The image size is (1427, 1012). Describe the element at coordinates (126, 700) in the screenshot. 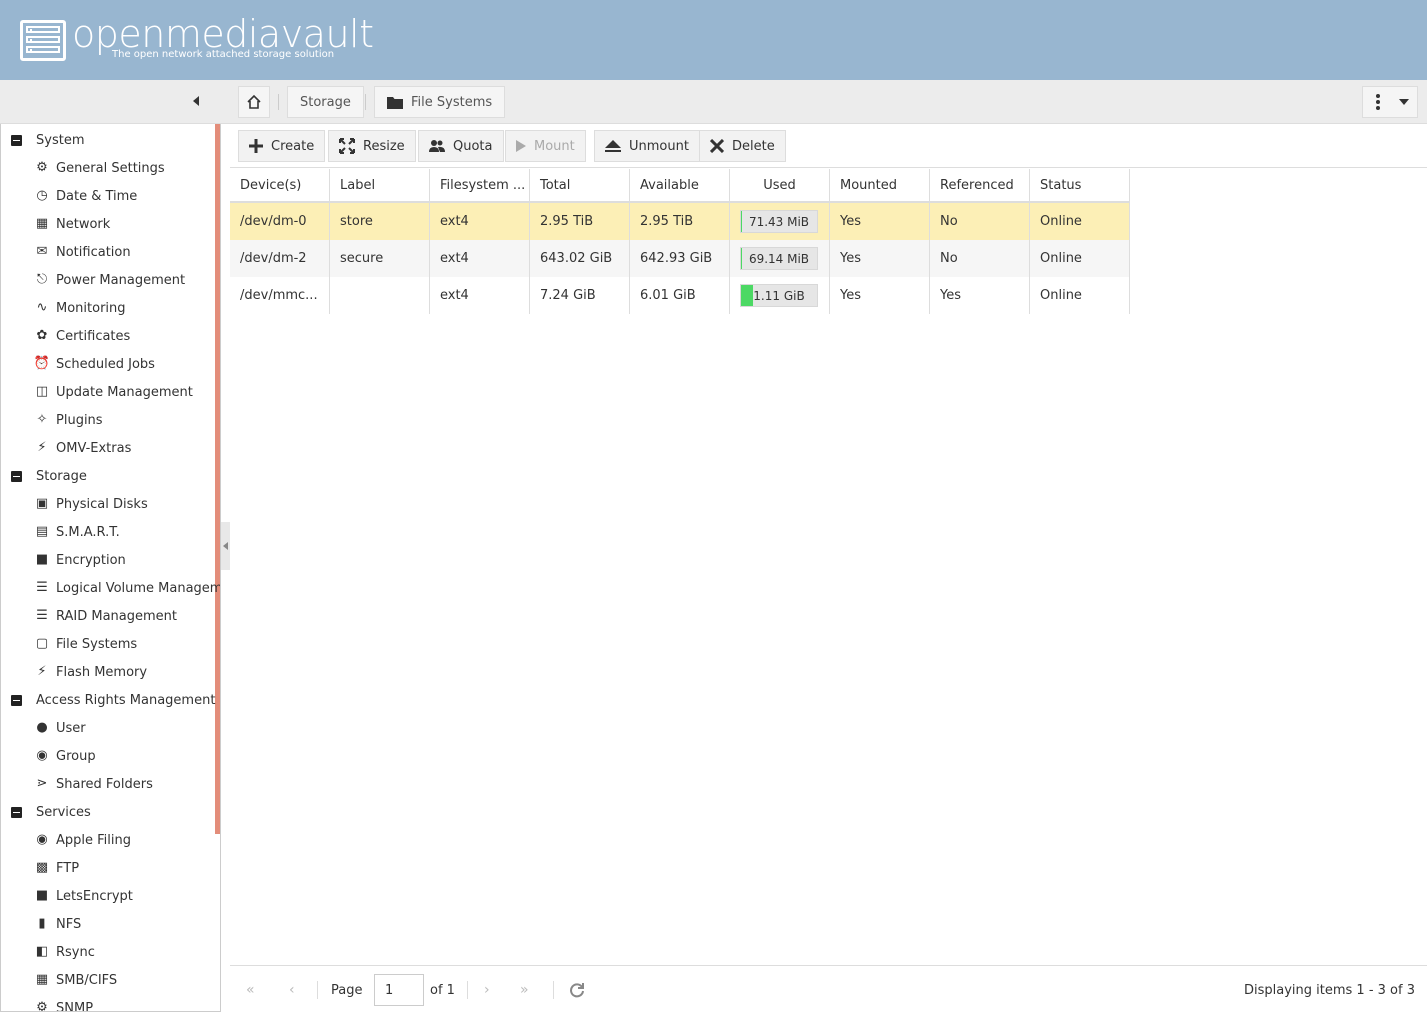

I see `category-label: Access Rights Management` at that location.